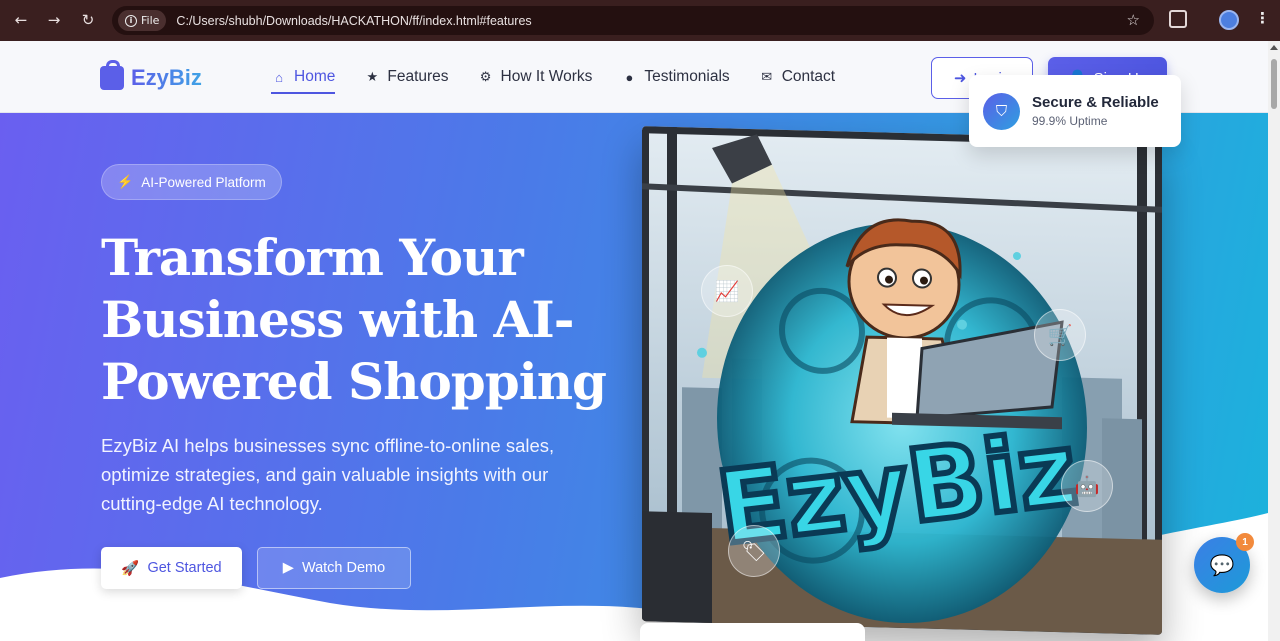 Image resolution: width=1280 pixels, height=641 pixels. Describe the element at coordinates (184, 568) in the screenshot. I see `get-started-label: Get Started` at that location.